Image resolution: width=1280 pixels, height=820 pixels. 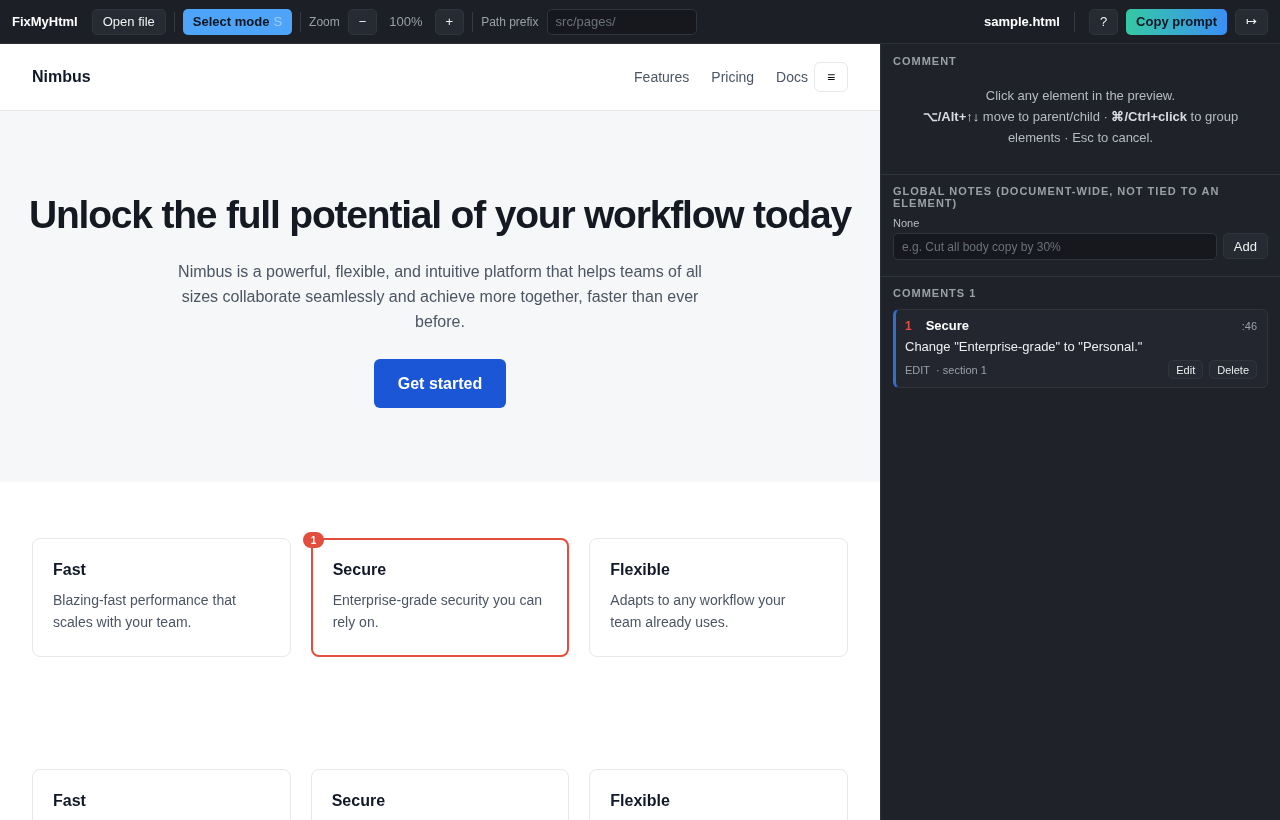 What do you see at coordinates (961, 369) in the screenshot?
I see `comment-location: · section 1` at bounding box center [961, 369].